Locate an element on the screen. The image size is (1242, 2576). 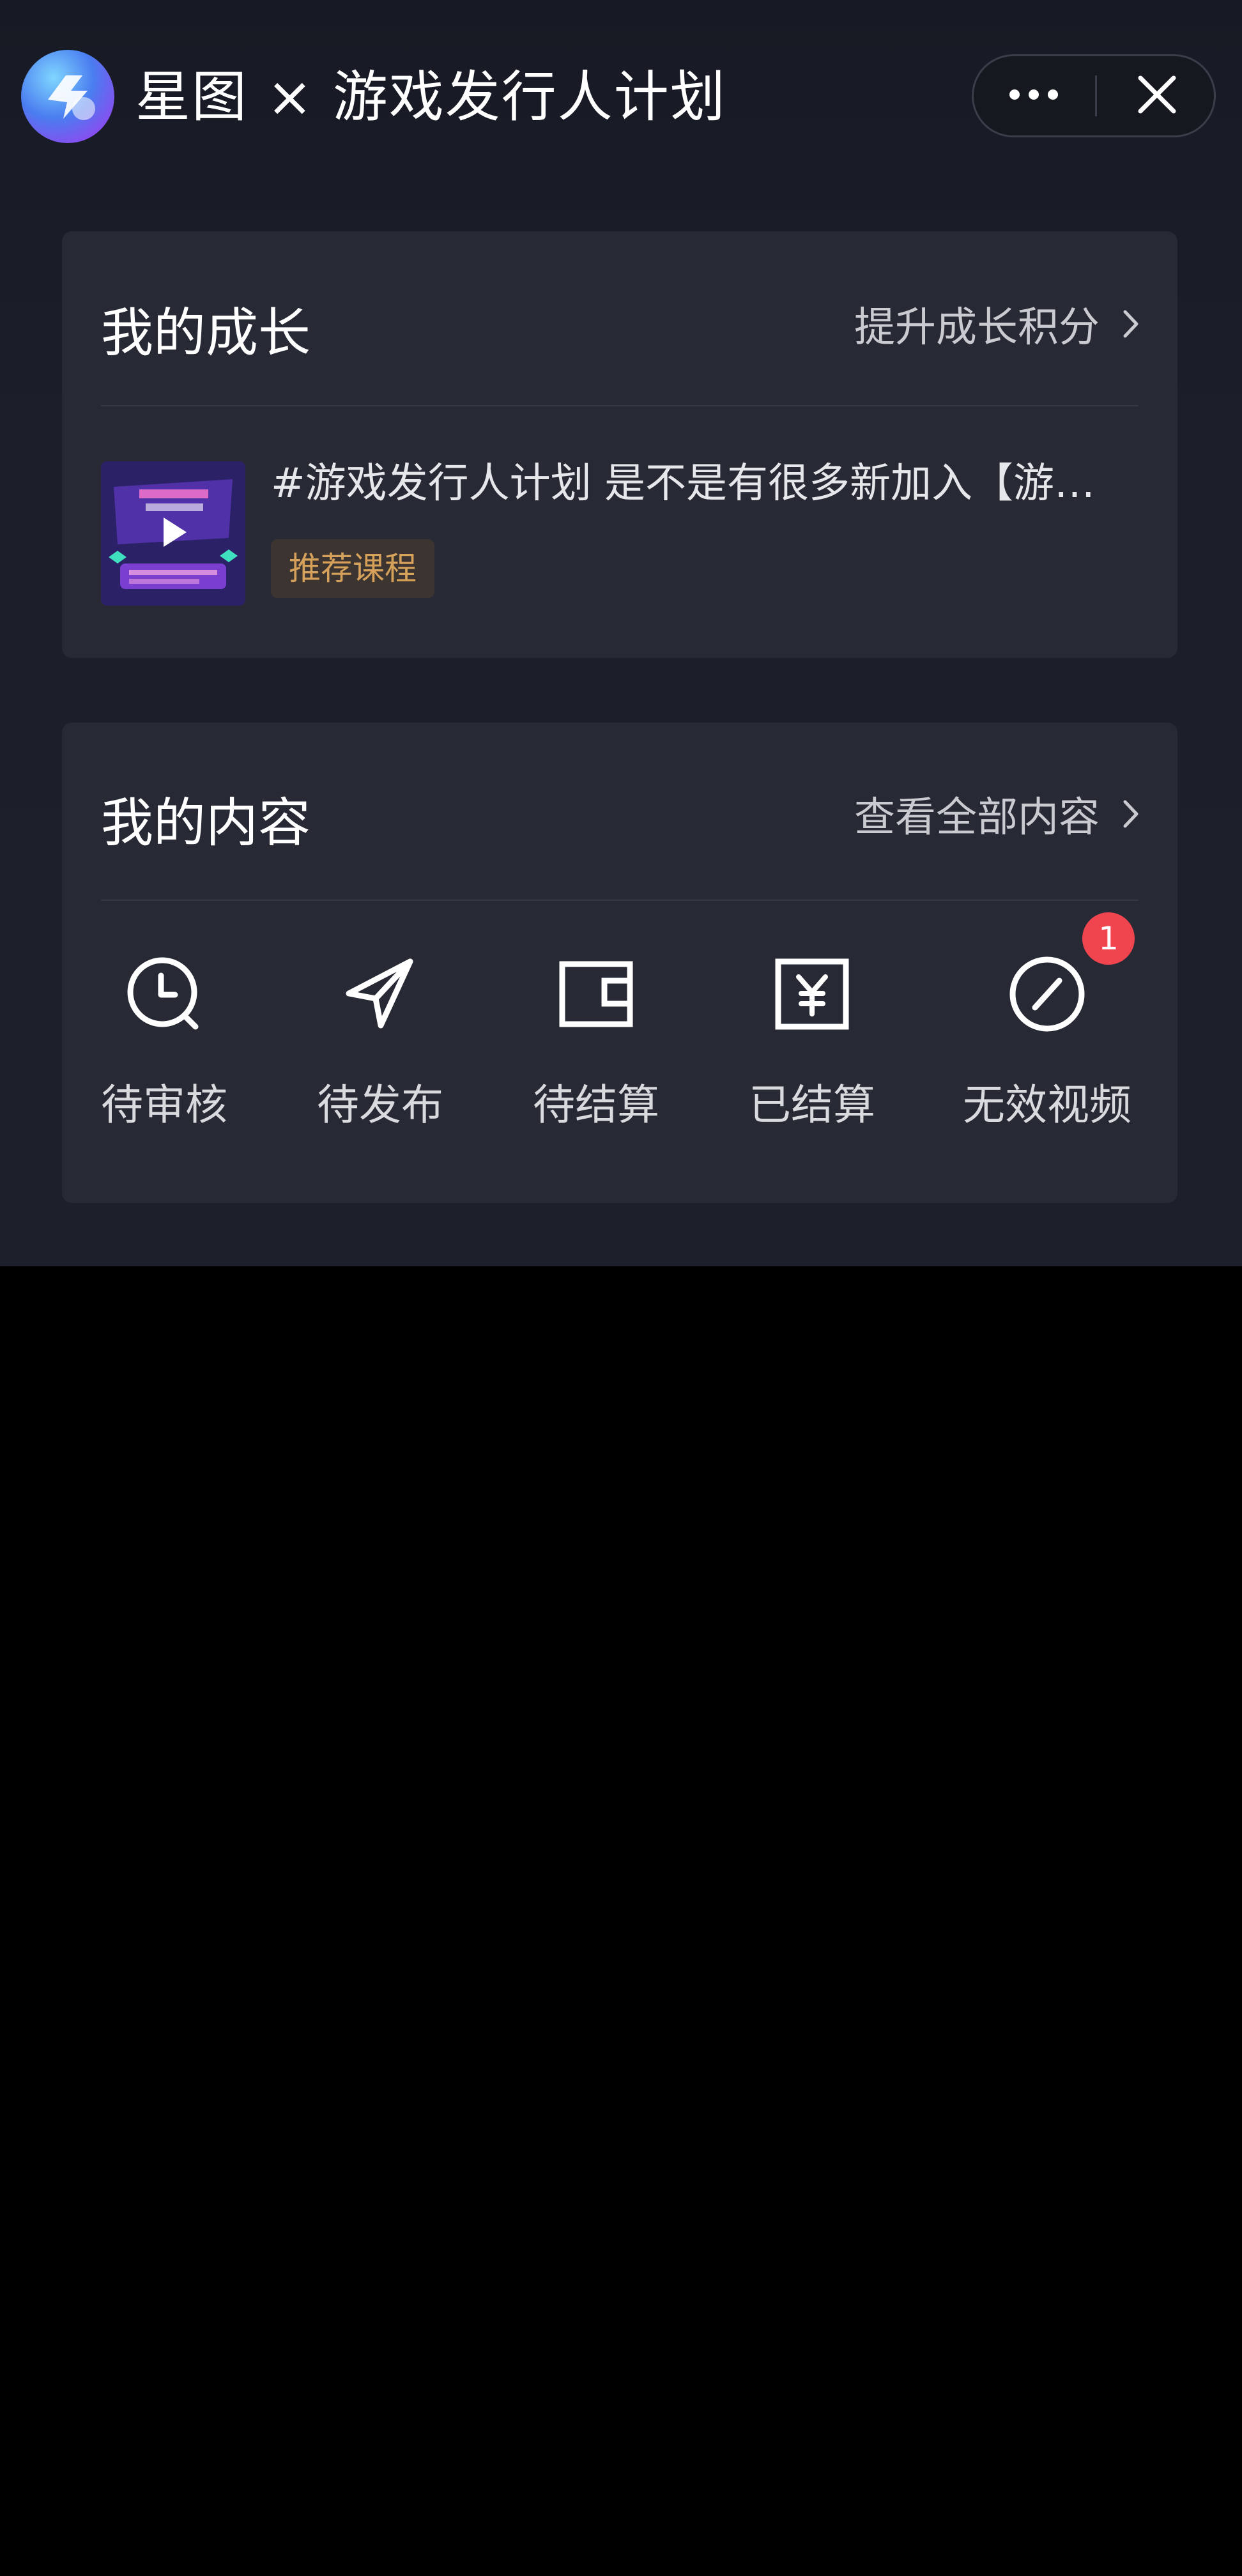
header-bar: 星图 × 游戏发行人计划 is located at coordinates (621, 96).